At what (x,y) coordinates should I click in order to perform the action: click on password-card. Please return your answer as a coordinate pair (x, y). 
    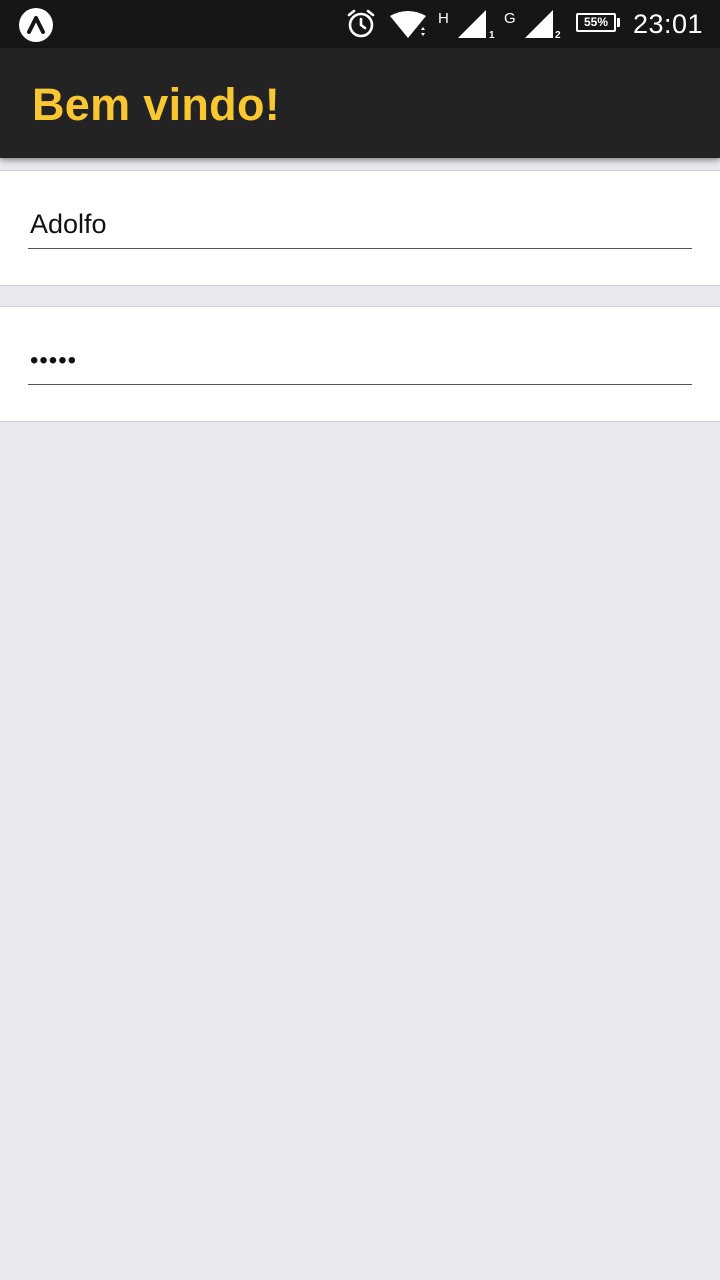
    Looking at the image, I should click on (360, 364).